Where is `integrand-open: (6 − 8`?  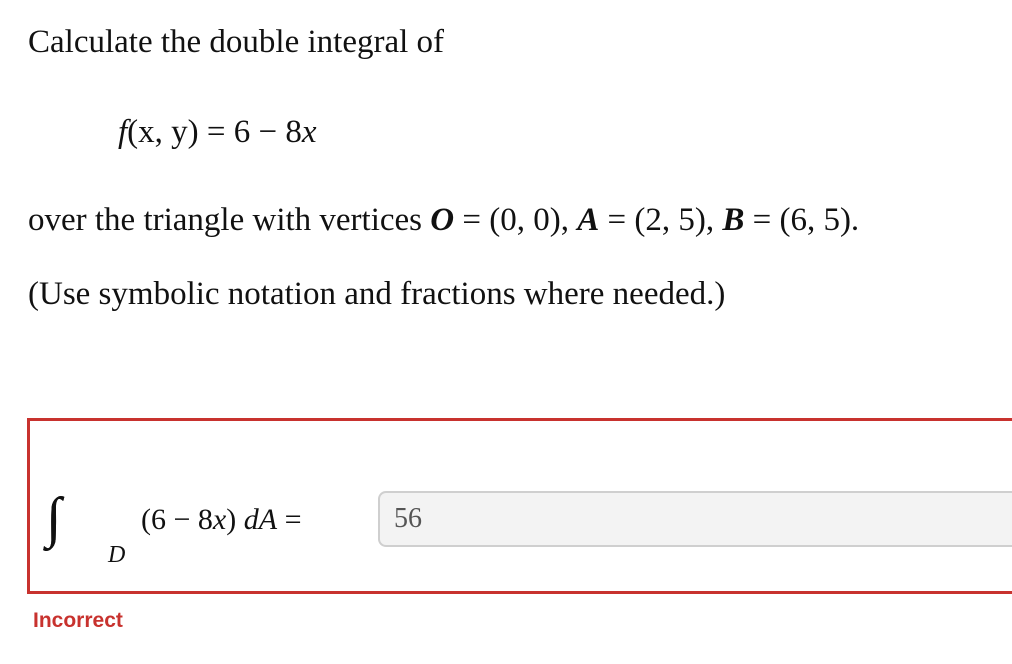 integrand-open: (6 − 8 is located at coordinates (177, 519).